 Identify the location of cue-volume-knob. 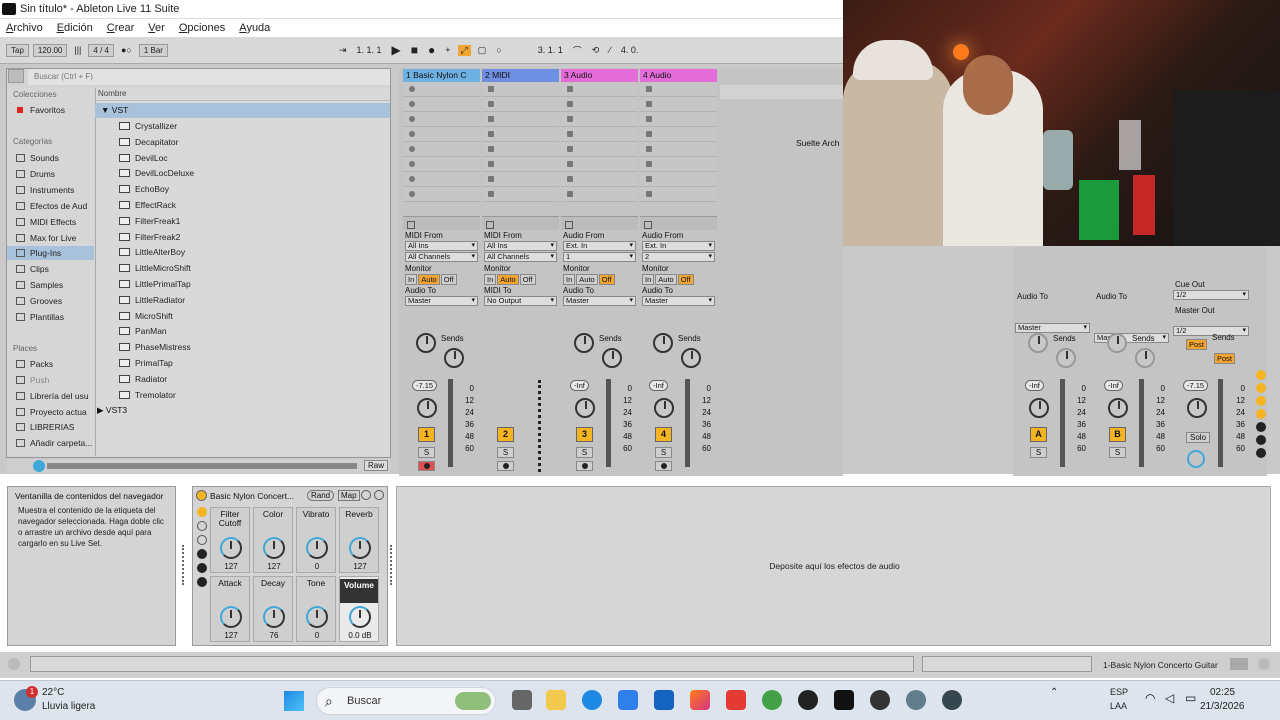
(1196, 459).